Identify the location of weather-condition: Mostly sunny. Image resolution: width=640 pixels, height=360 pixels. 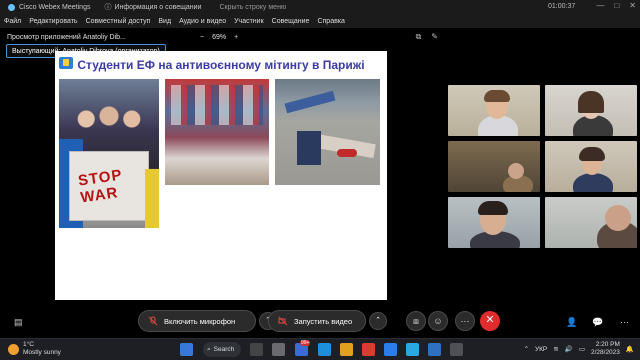
(42, 352).